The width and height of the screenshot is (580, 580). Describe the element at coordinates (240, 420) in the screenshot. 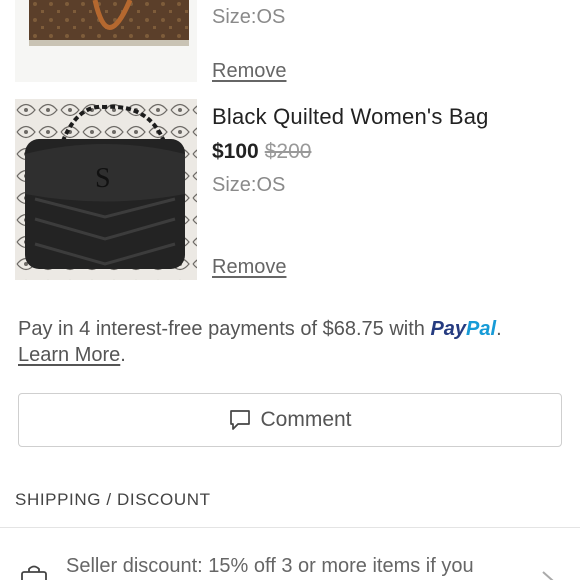

I see `speech-bubble-icon` at that location.